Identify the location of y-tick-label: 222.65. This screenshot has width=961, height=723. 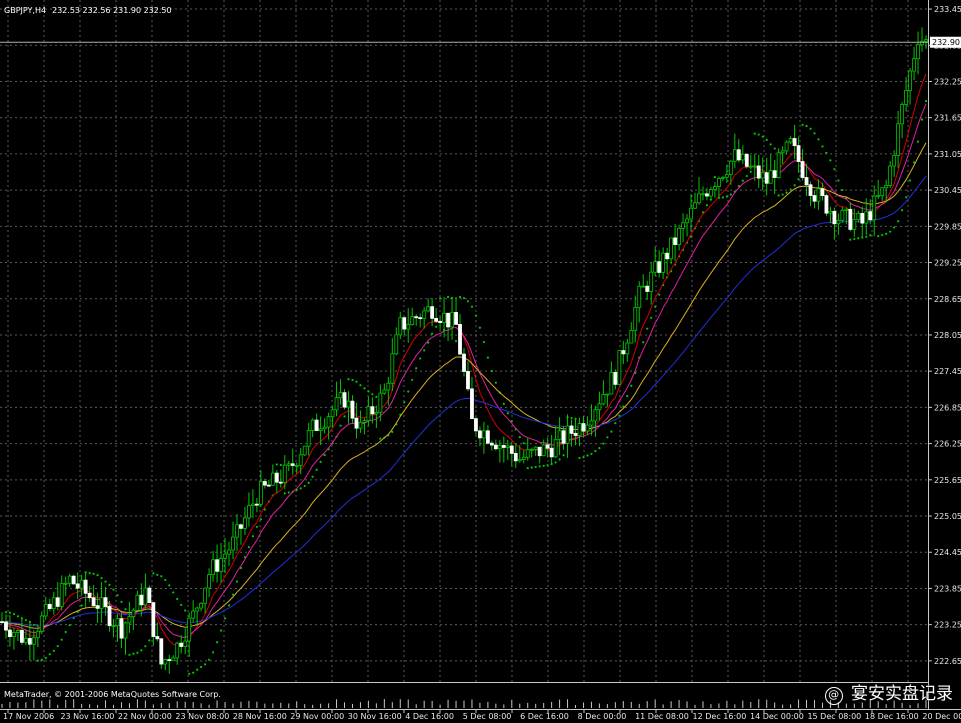
(947, 661).